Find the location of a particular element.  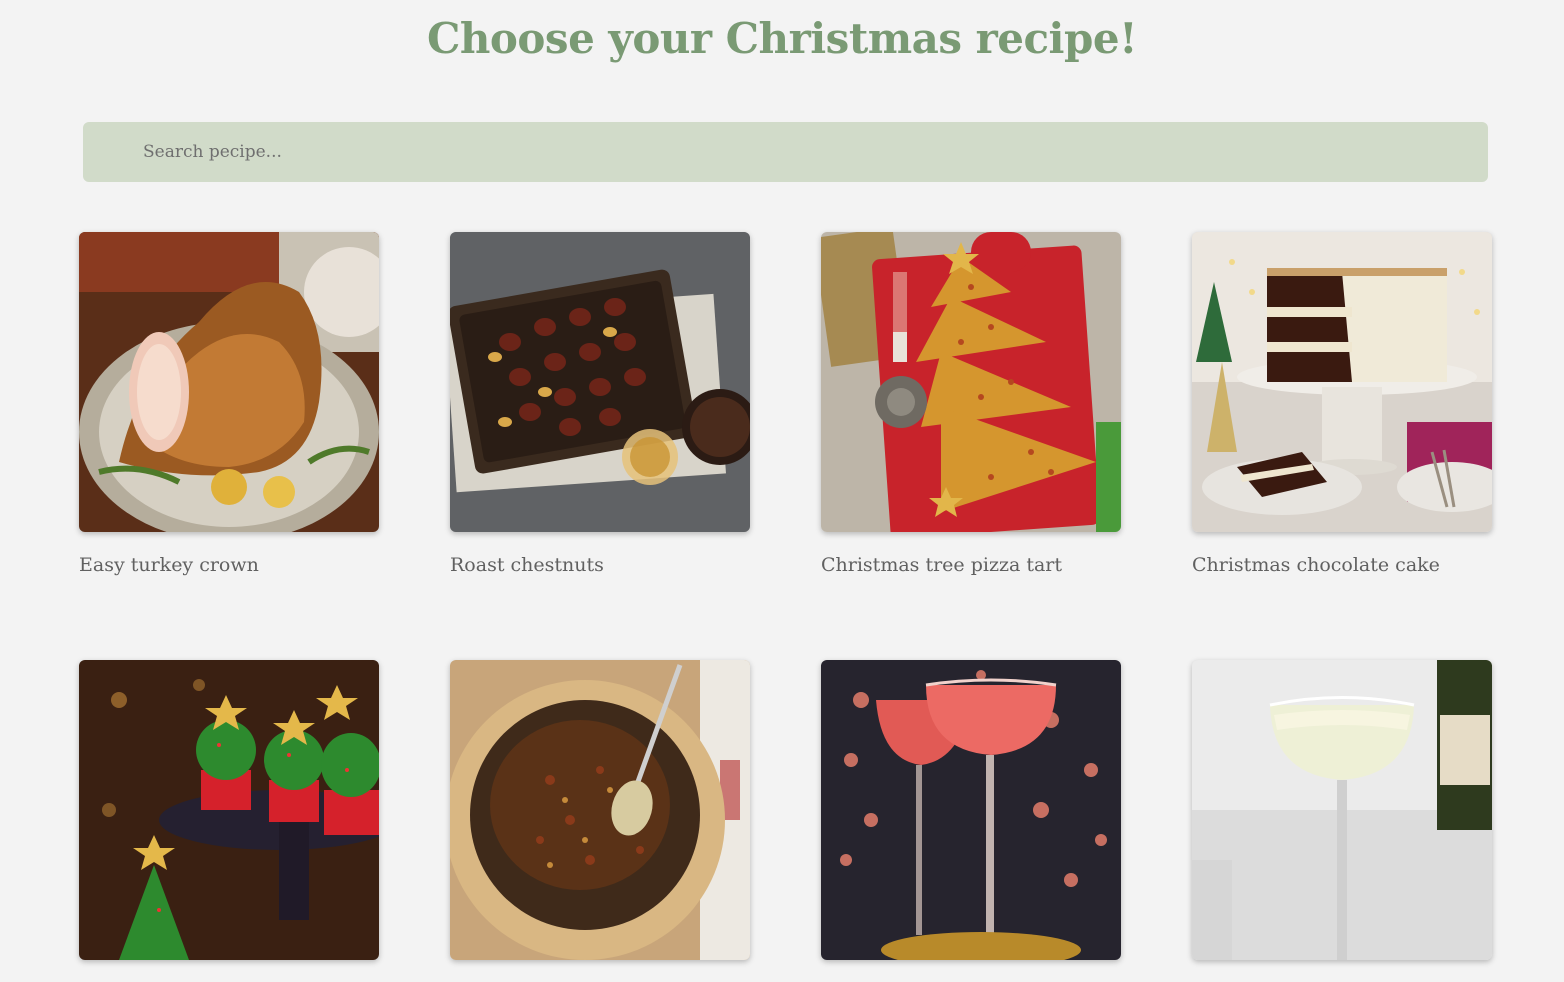

recipe-title: Christmas tree pizza tart is located at coordinates (971, 565).